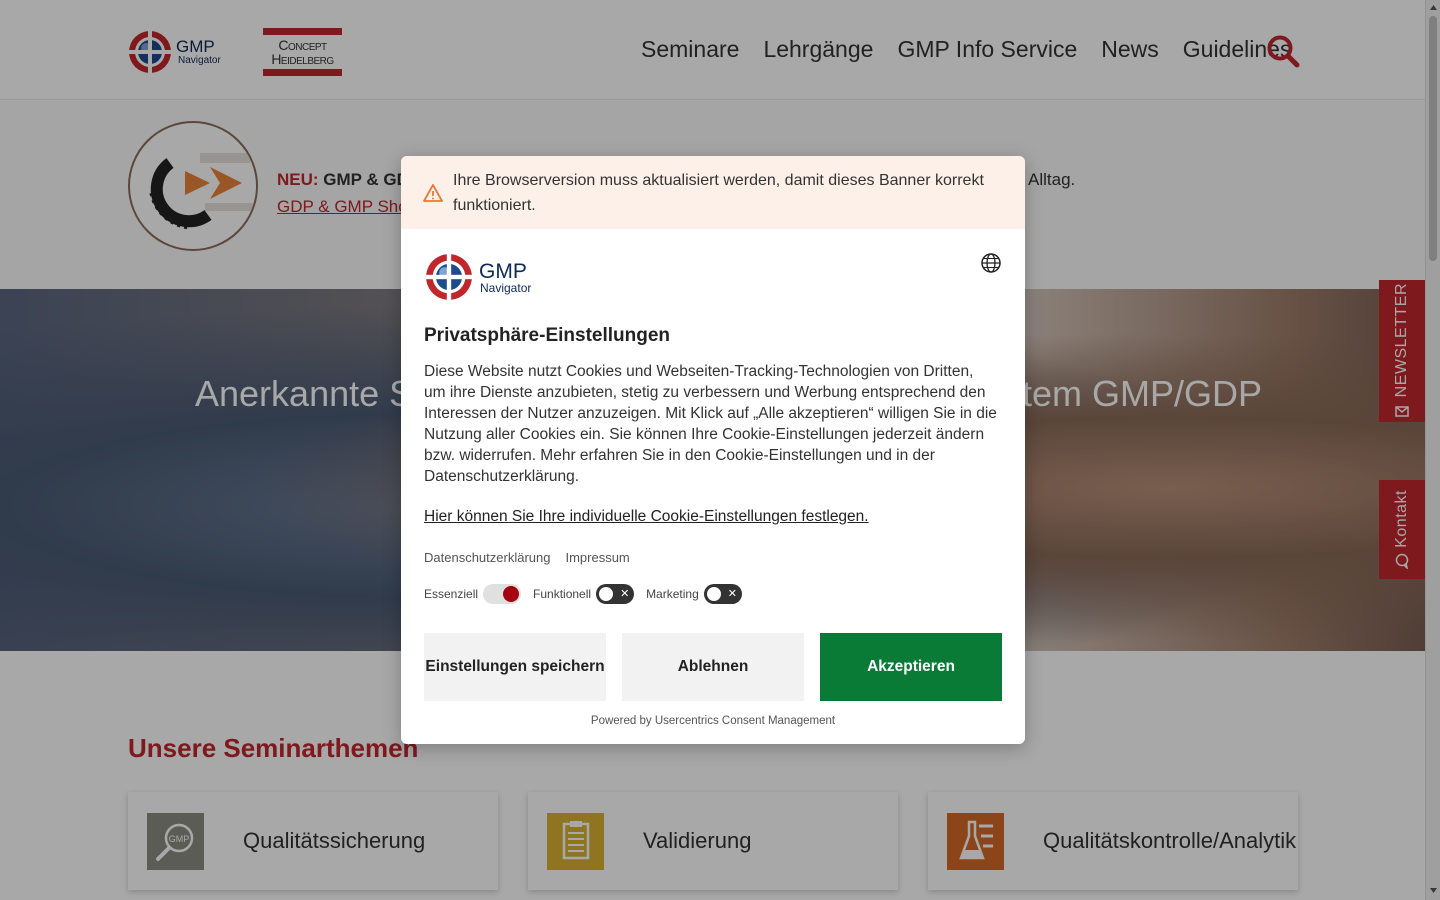  I want to click on toggle-label: Essenziell, so click(451, 594).